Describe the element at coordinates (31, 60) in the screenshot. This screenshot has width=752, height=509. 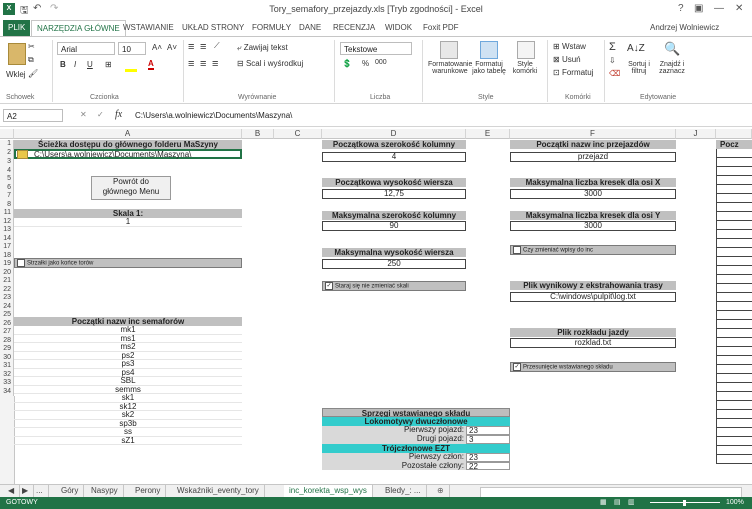
I see `copy-icon: ⧉` at that location.